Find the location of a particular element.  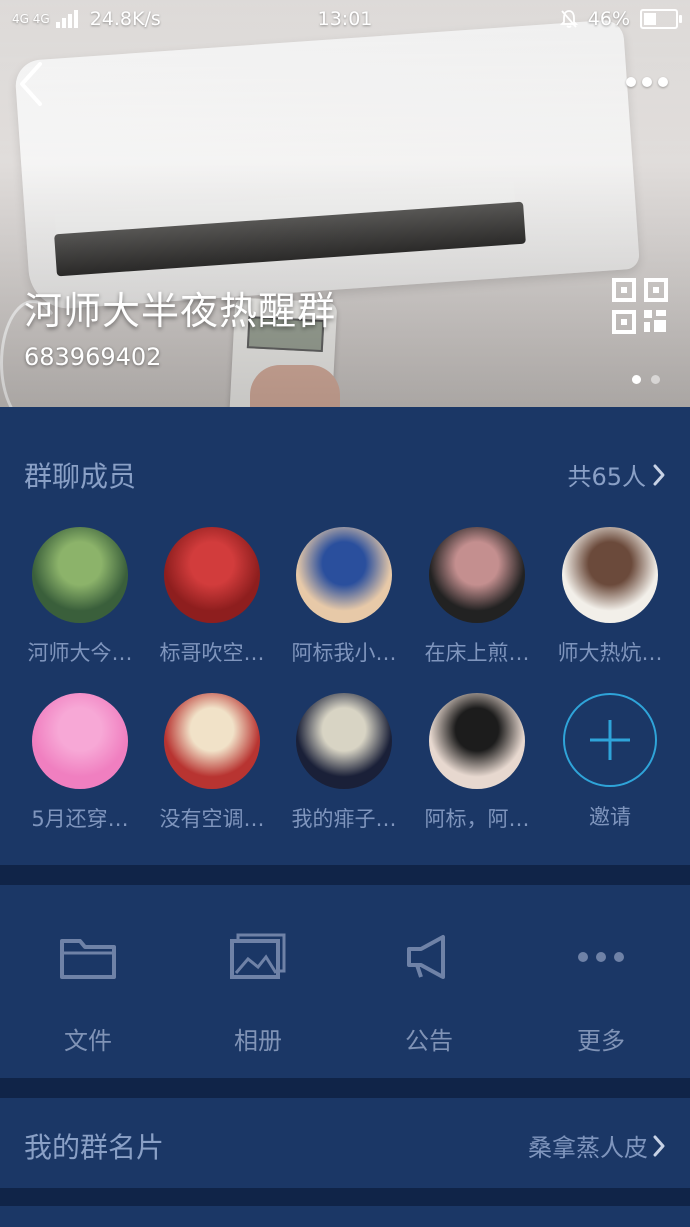

next-section-edge is located at coordinates (345, 1216).